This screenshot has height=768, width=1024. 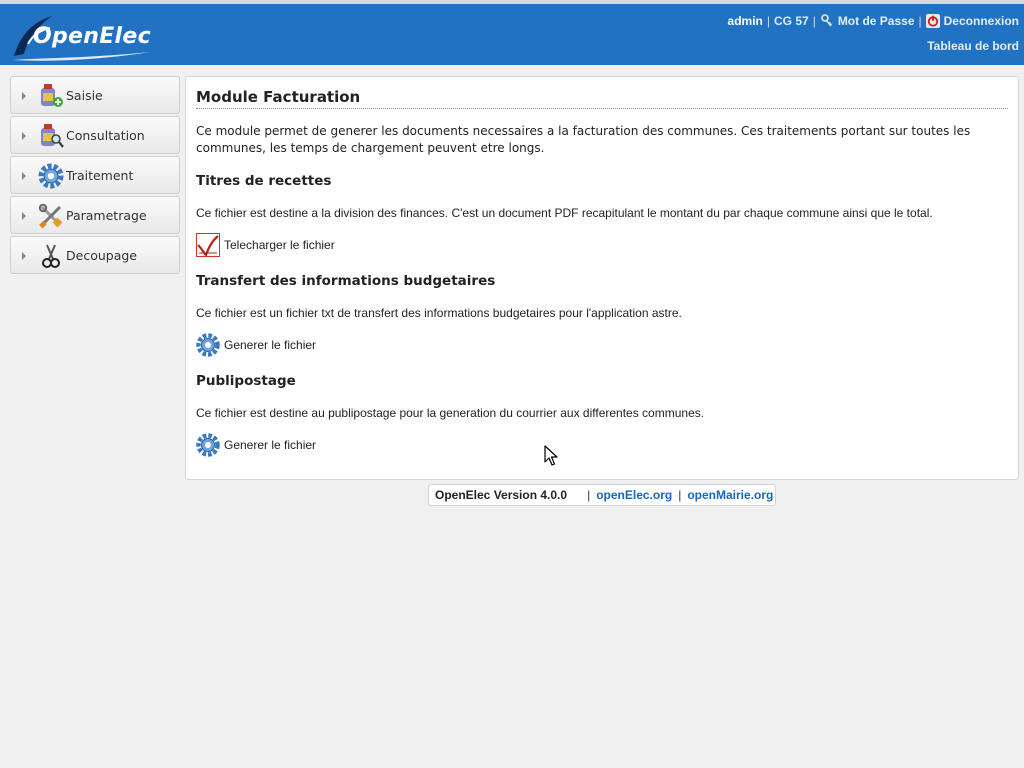 I want to click on pdf-icon, so click(x=208, y=245).